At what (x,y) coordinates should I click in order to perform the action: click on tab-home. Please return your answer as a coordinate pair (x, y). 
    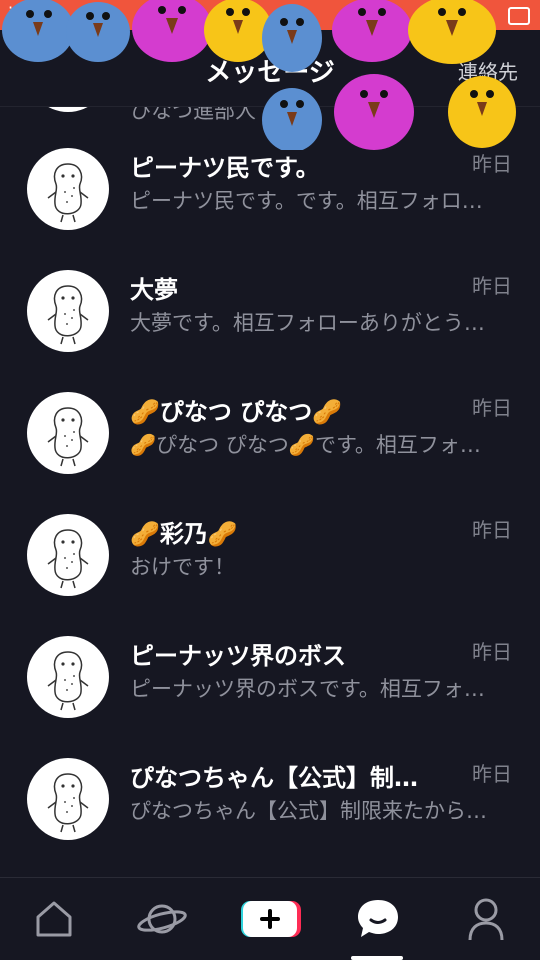
    Looking at the image, I should click on (54, 919).